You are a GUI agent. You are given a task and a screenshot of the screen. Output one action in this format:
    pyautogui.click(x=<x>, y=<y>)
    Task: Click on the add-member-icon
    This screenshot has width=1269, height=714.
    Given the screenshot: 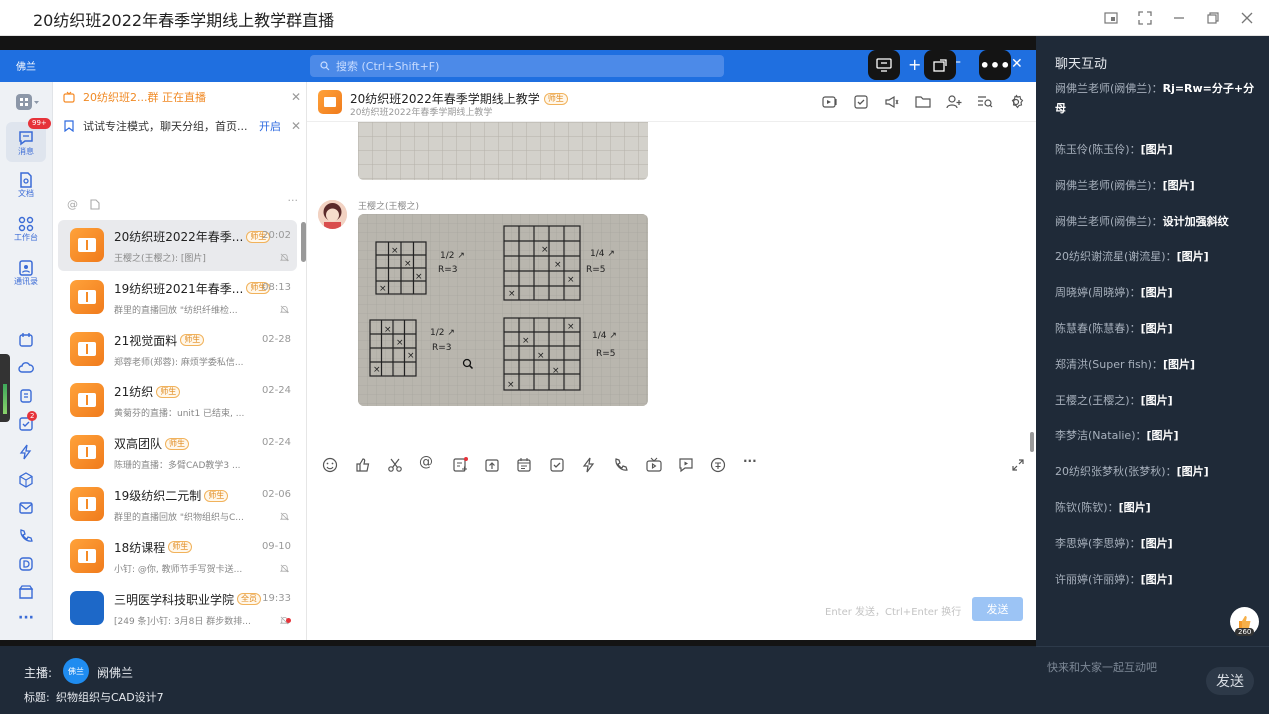 What is the action you would take?
    pyautogui.click(x=954, y=102)
    